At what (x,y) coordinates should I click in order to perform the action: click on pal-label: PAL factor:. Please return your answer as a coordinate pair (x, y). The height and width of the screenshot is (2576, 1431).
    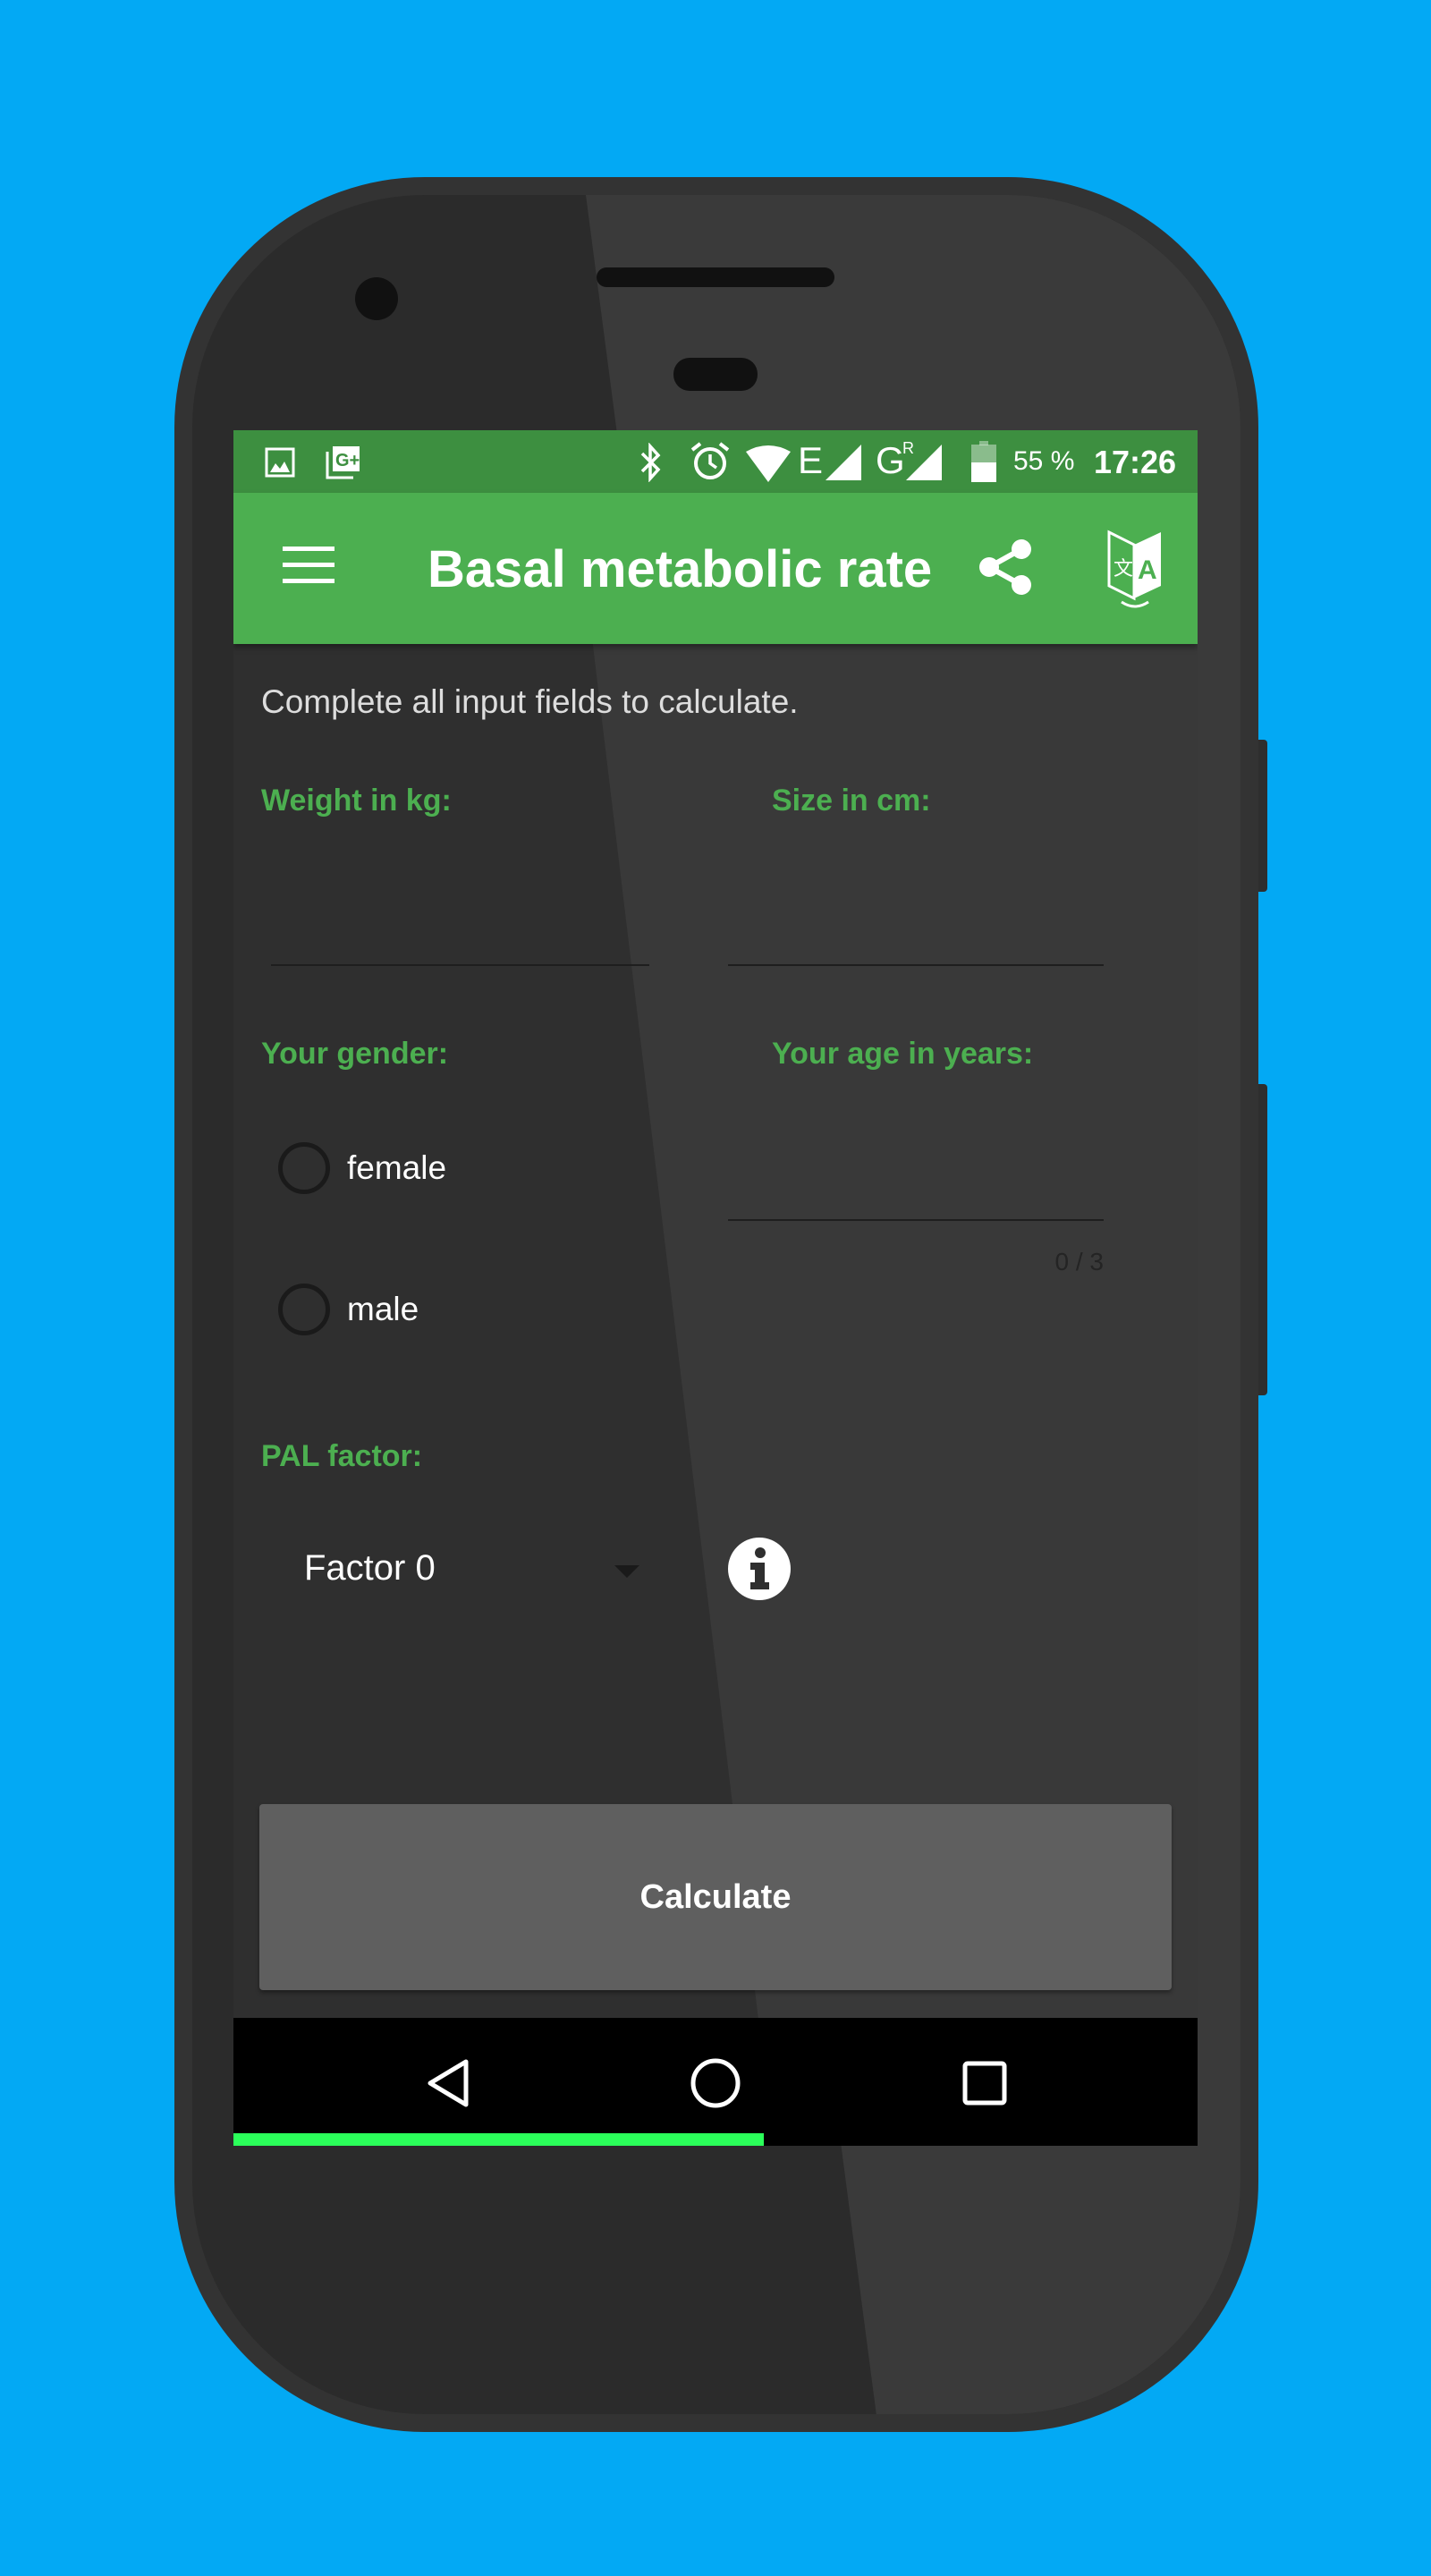
    Looking at the image, I should click on (342, 1456).